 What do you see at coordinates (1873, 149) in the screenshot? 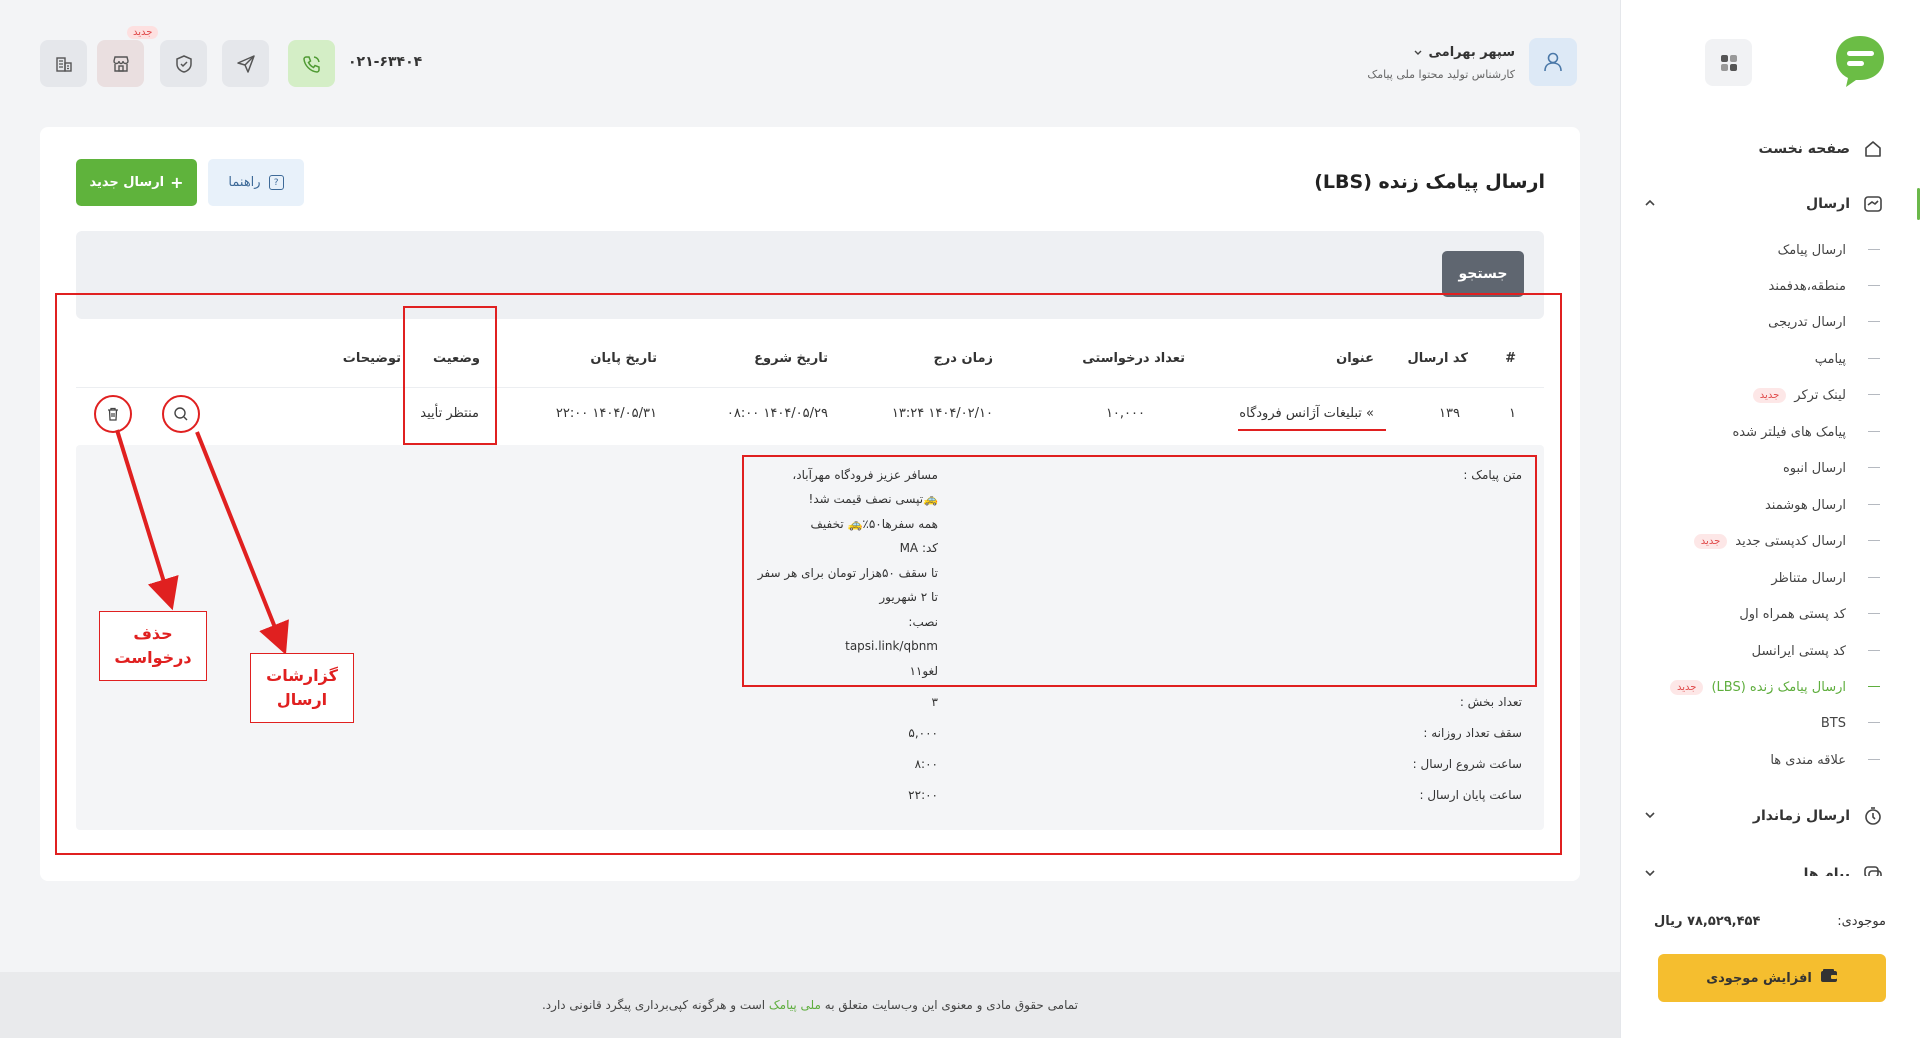
I see `home-icon` at bounding box center [1873, 149].